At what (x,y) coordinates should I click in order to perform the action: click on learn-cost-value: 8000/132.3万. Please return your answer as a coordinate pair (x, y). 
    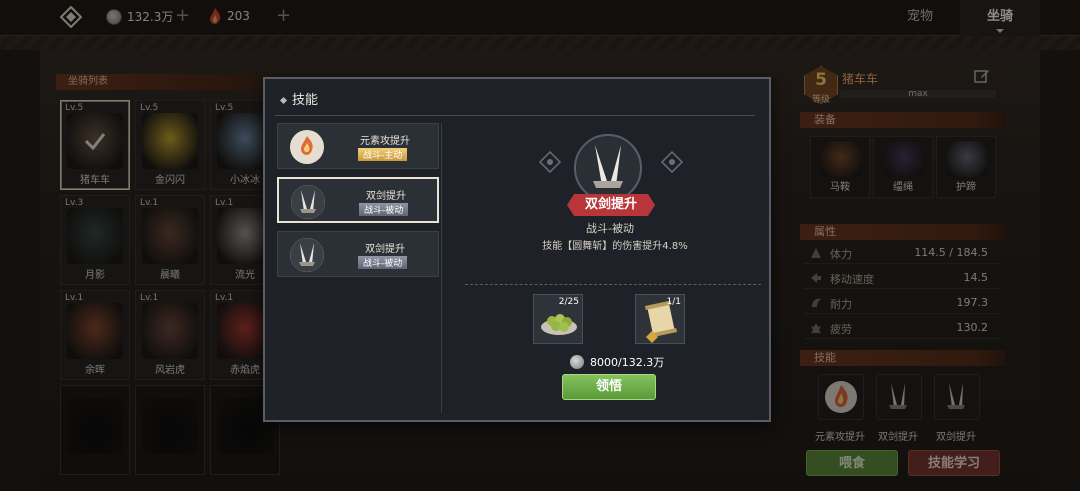
    Looking at the image, I should click on (627, 362).